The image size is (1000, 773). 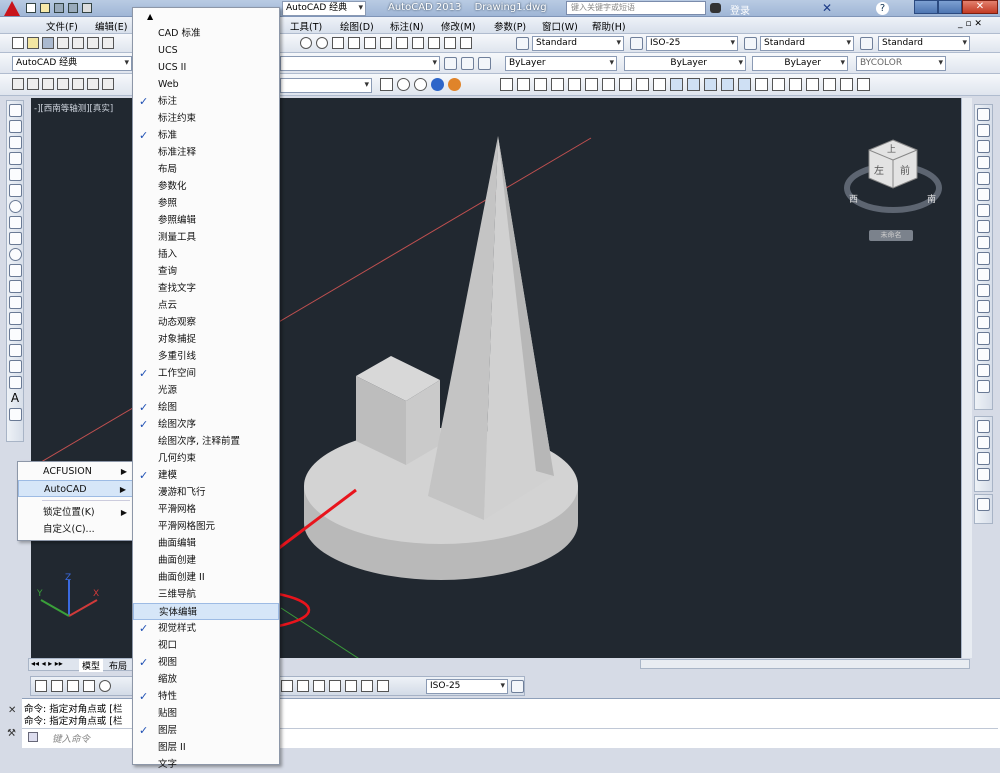 What do you see at coordinates (609, 26) in the screenshot?
I see `menu-item-help: 帮助(H)` at bounding box center [609, 26].